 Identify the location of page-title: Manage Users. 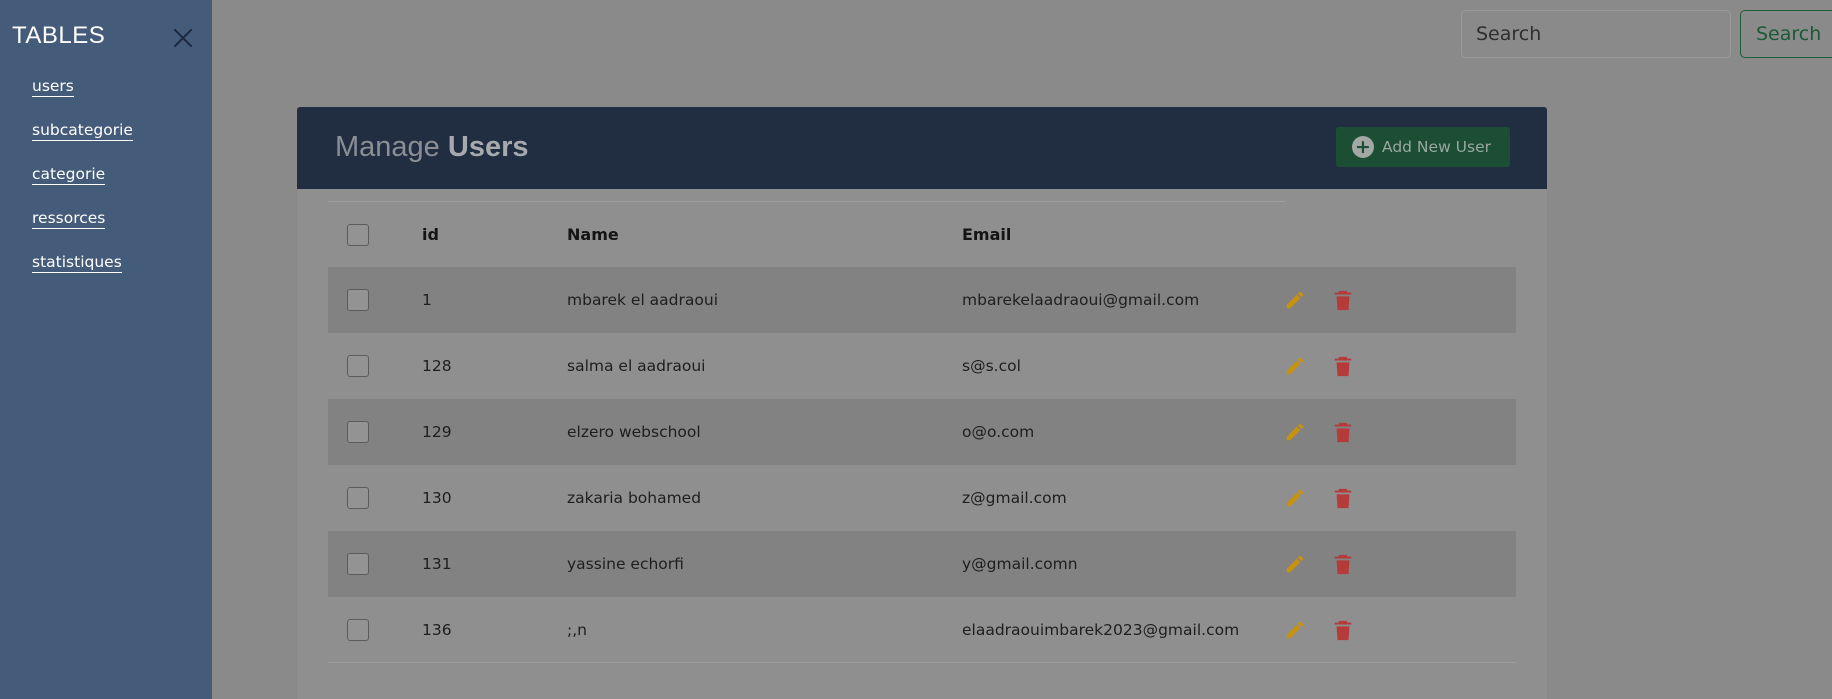
(432, 147).